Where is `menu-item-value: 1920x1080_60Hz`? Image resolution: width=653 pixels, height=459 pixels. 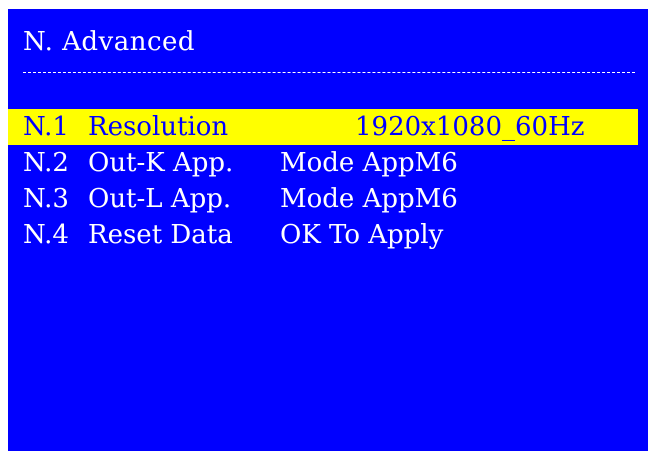
menu-item-value: 1920x1080_60Hz is located at coordinates (470, 127).